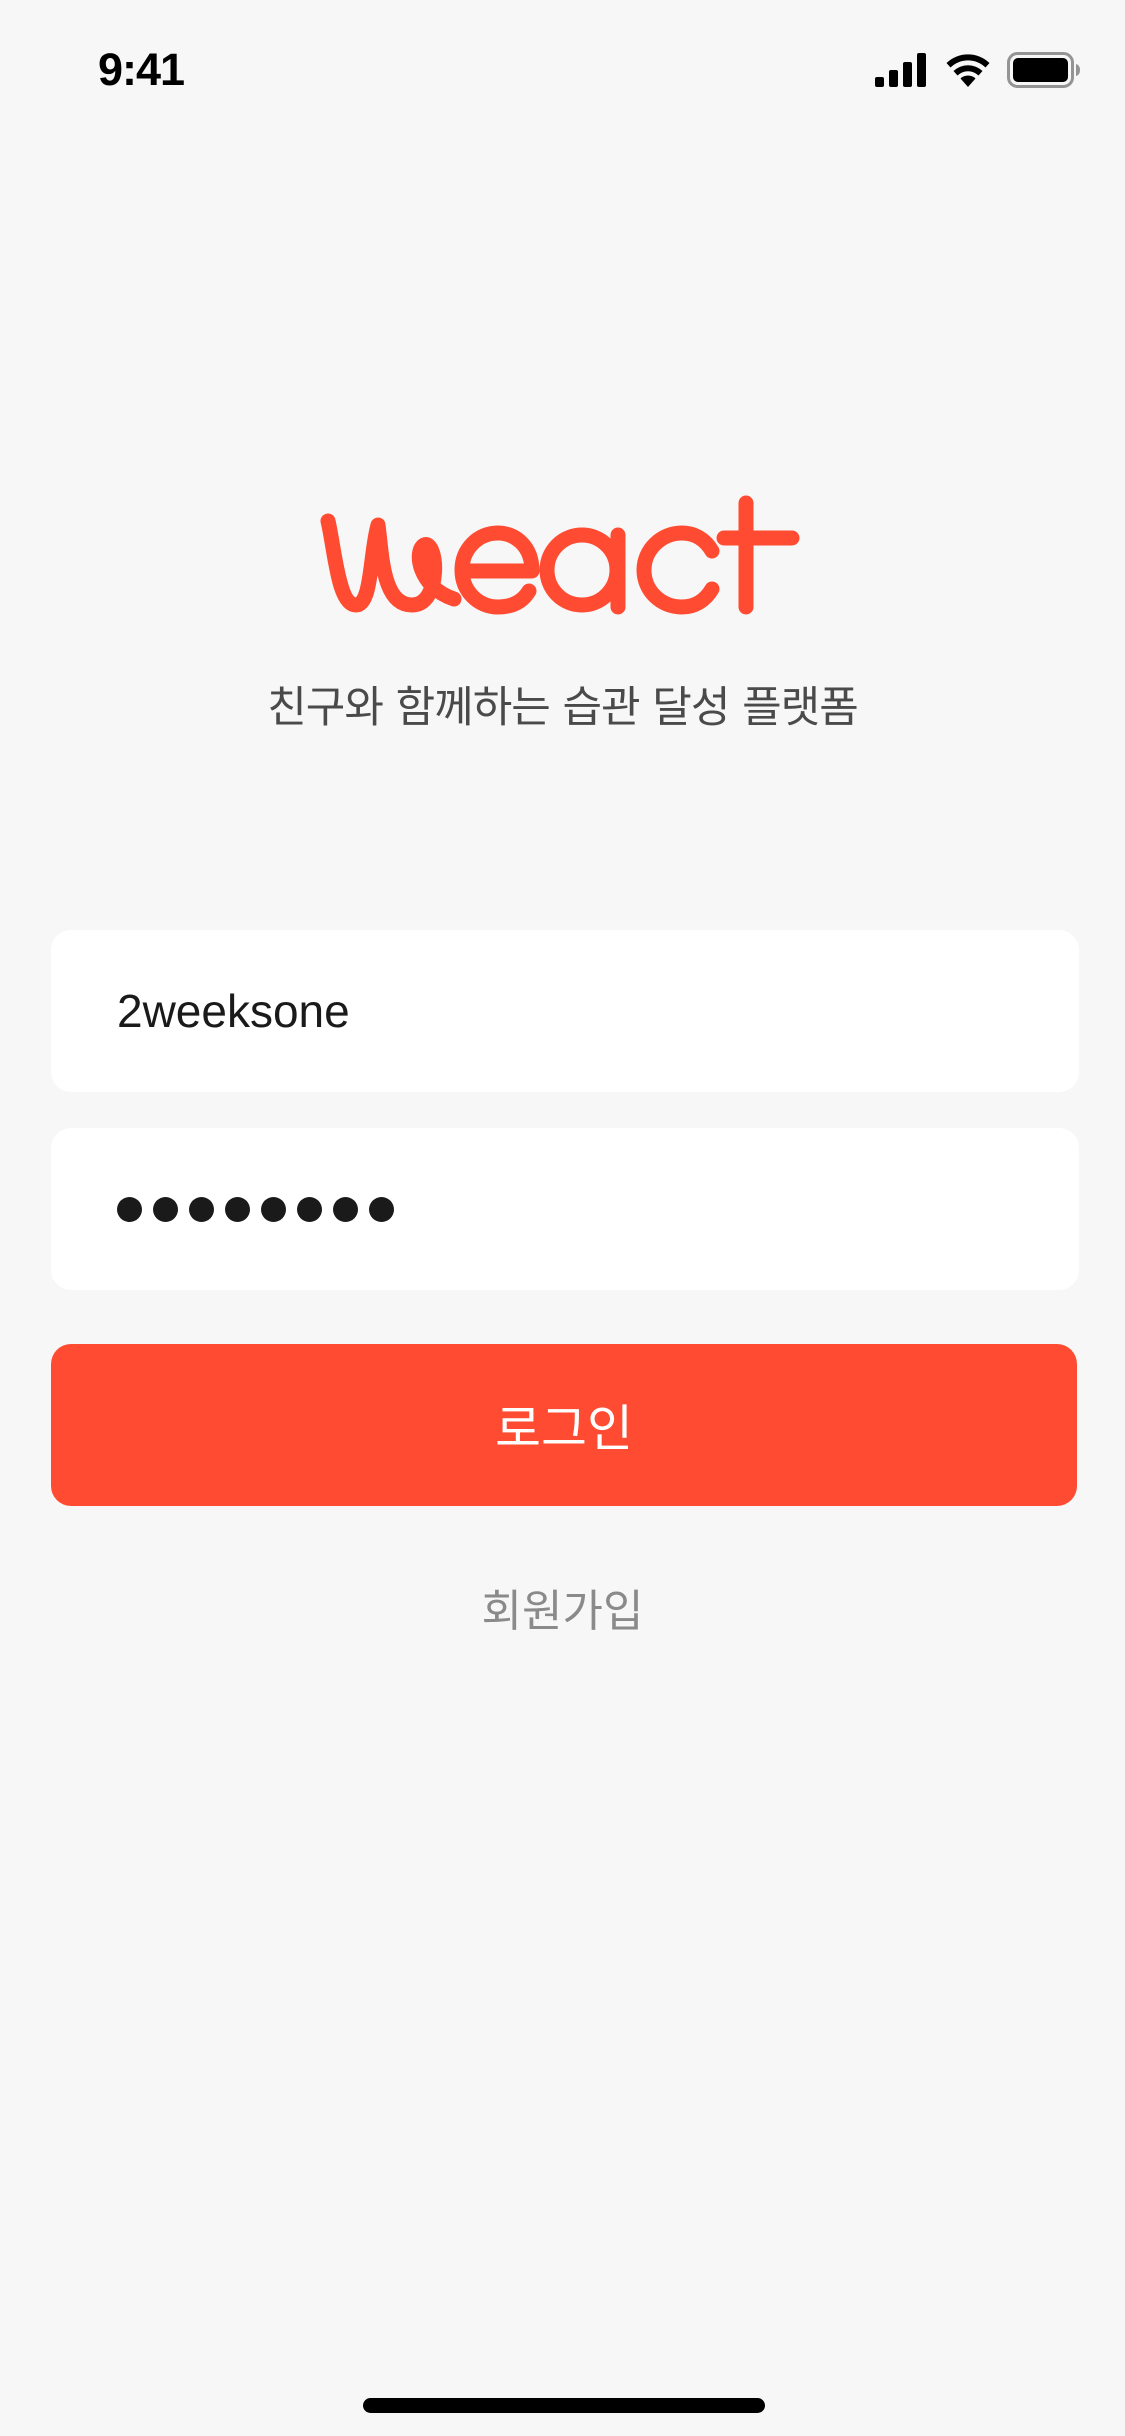  What do you see at coordinates (255, 1209) in the screenshot?
I see `password-mask` at bounding box center [255, 1209].